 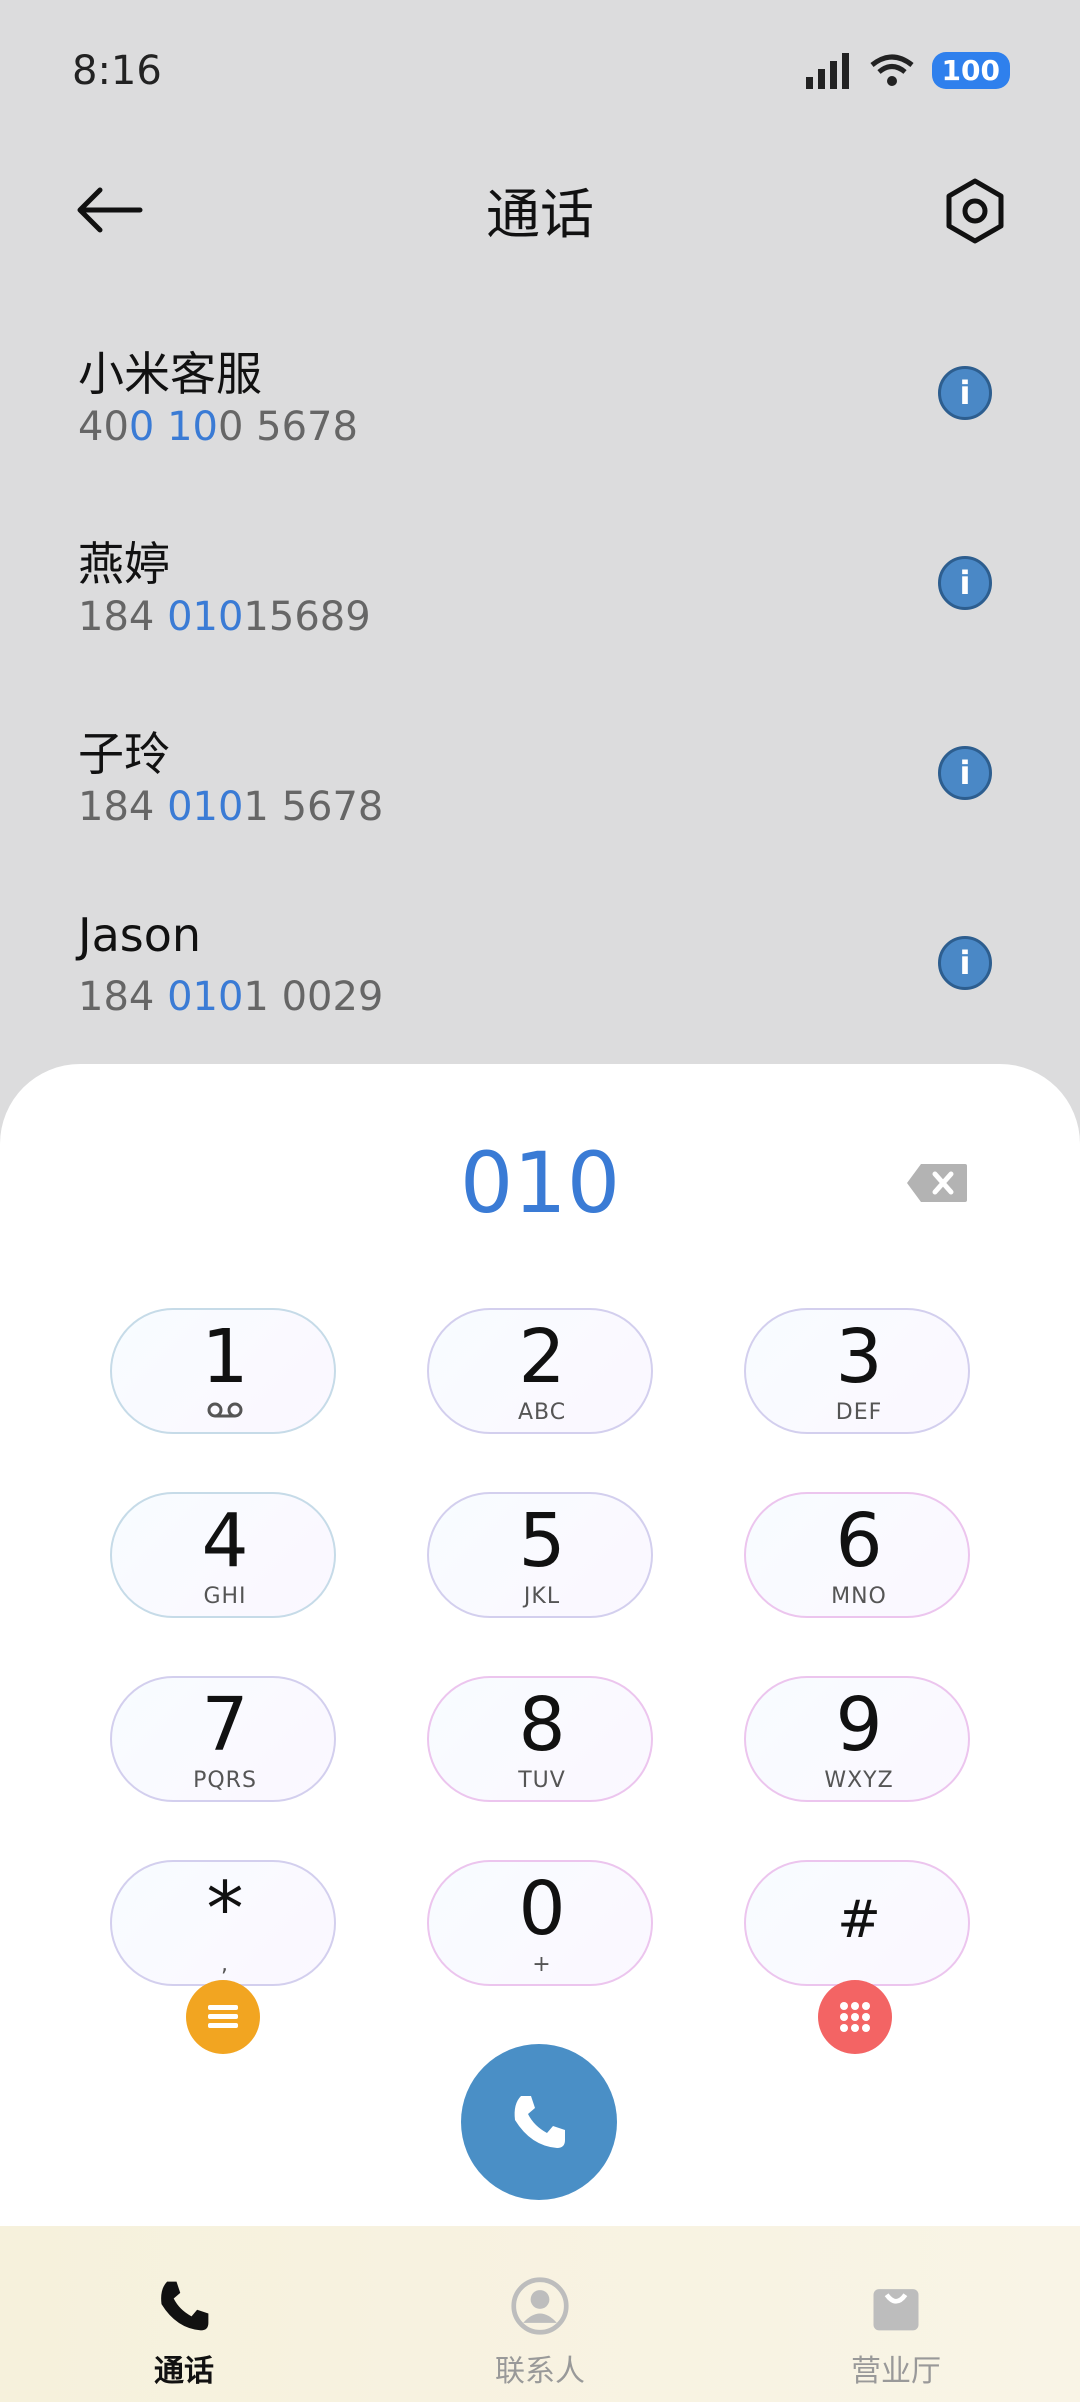 I want to click on contact-number: 400 100 5678, so click(x=218, y=427).